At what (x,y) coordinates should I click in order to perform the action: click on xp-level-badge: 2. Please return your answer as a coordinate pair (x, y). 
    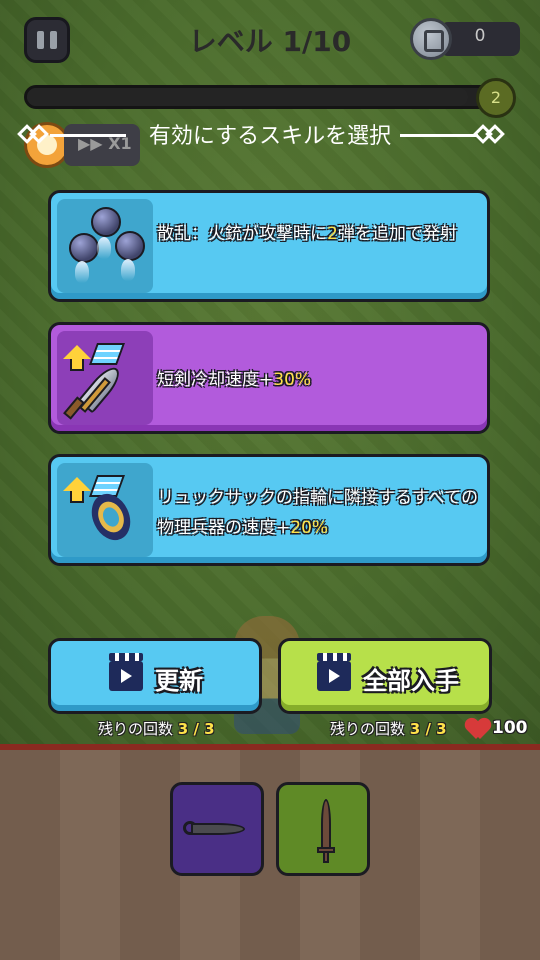
    Looking at the image, I should click on (496, 98).